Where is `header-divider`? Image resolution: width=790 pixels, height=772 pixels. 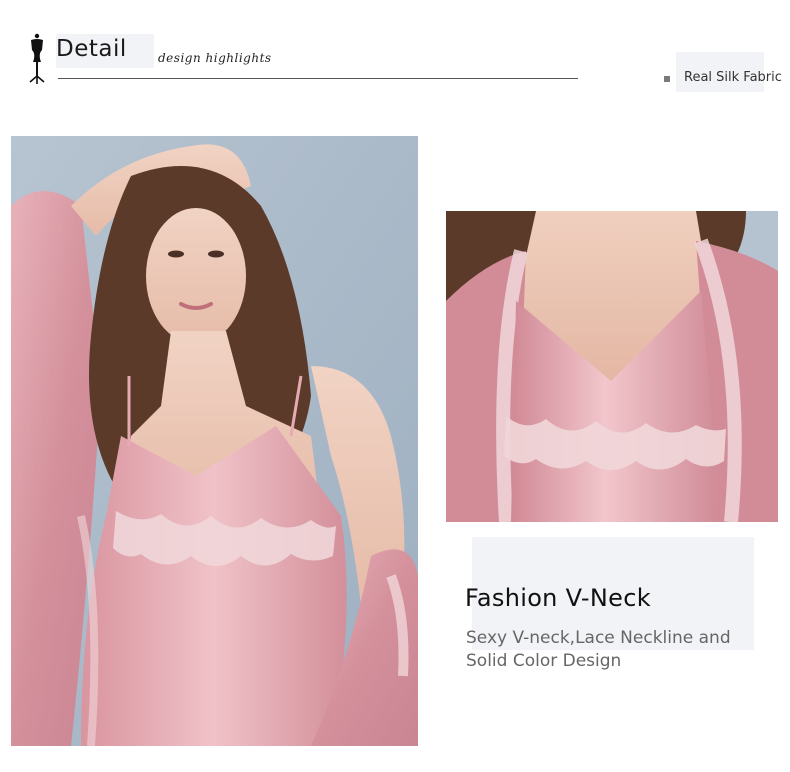
header-divider is located at coordinates (318, 78).